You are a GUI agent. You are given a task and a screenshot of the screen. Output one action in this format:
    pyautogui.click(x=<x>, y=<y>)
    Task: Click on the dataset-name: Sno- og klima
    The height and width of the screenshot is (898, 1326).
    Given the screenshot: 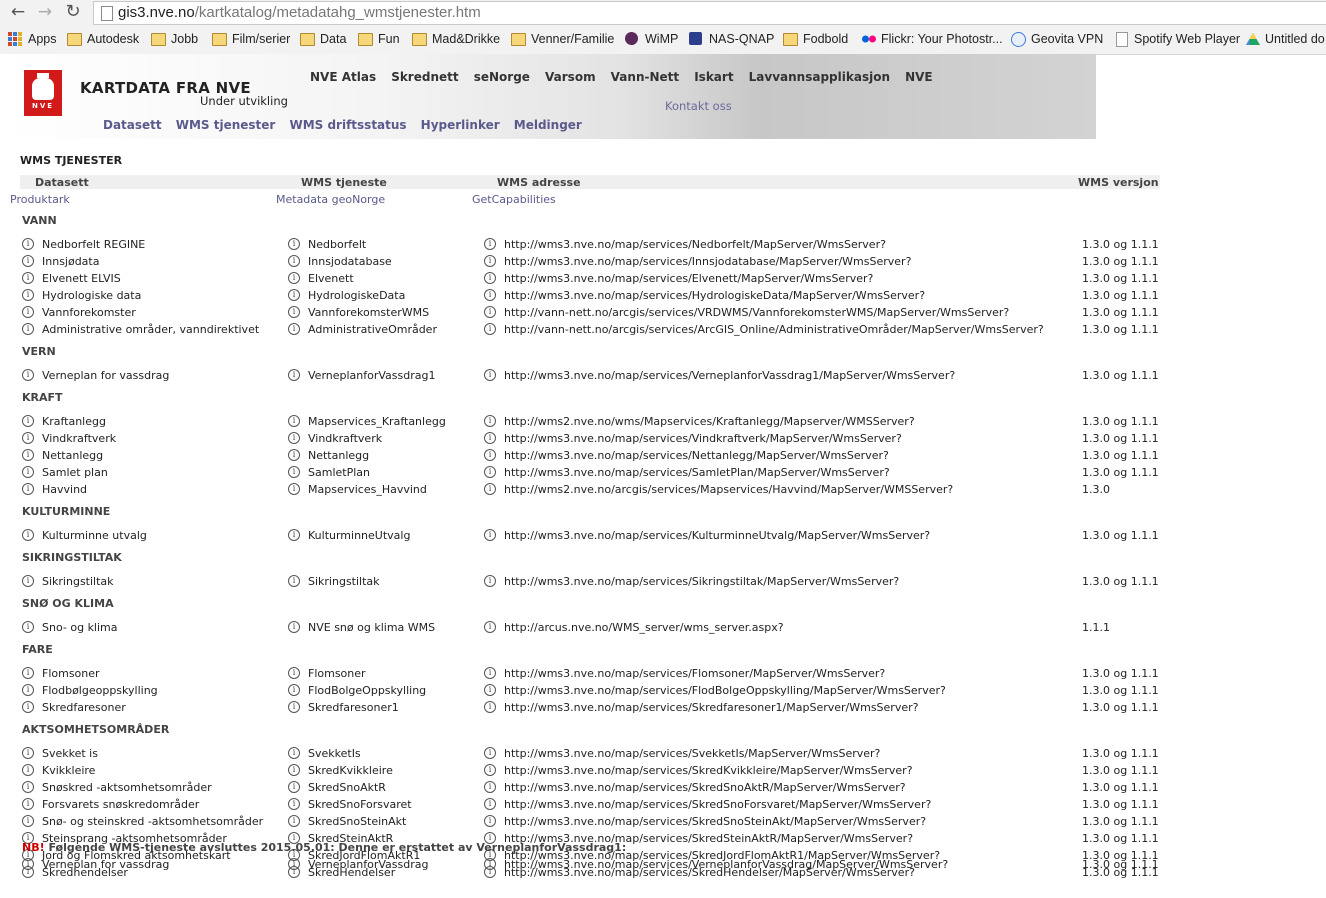 What is the action you would take?
    pyautogui.click(x=80, y=627)
    